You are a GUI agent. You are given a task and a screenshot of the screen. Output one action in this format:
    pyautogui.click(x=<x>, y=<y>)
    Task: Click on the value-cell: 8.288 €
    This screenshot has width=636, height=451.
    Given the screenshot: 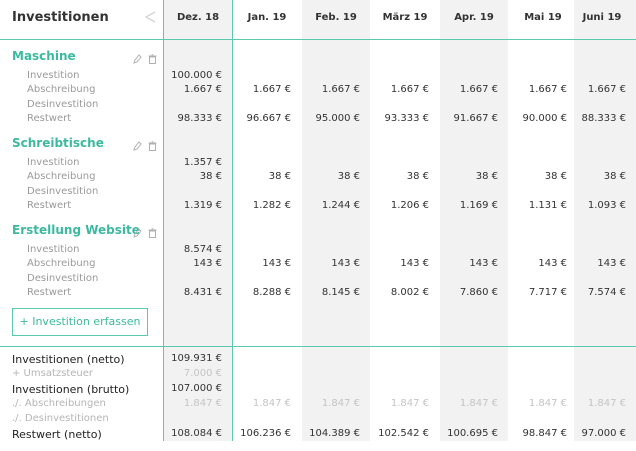 What is the action you would take?
    pyautogui.click(x=271, y=292)
    